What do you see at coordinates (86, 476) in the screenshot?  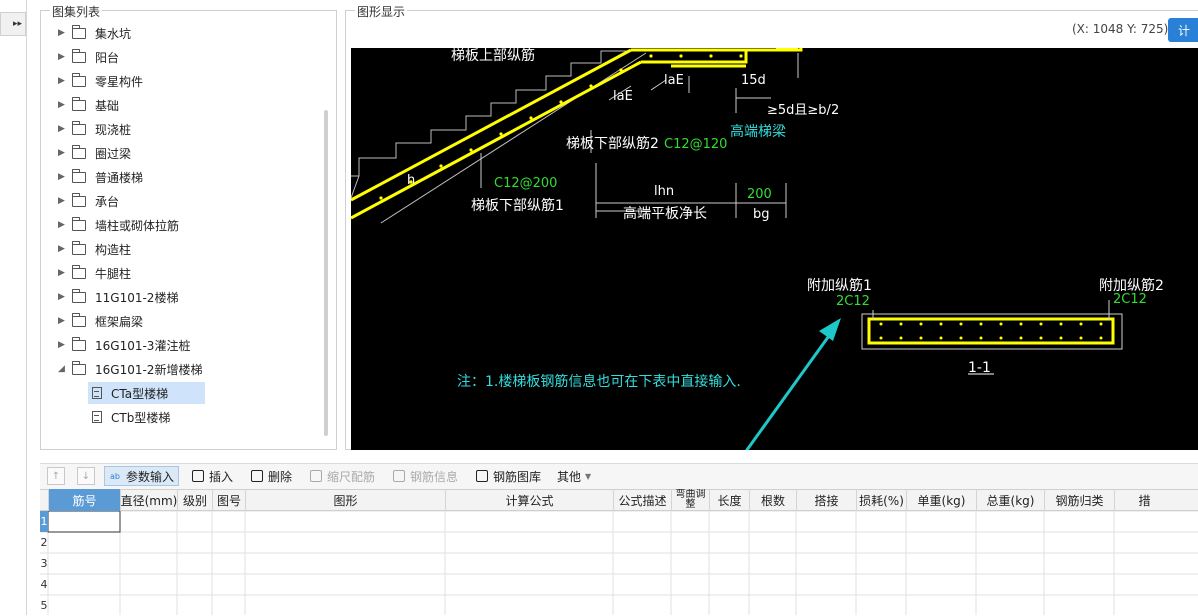 I see `move-down-button: ↓` at bounding box center [86, 476].